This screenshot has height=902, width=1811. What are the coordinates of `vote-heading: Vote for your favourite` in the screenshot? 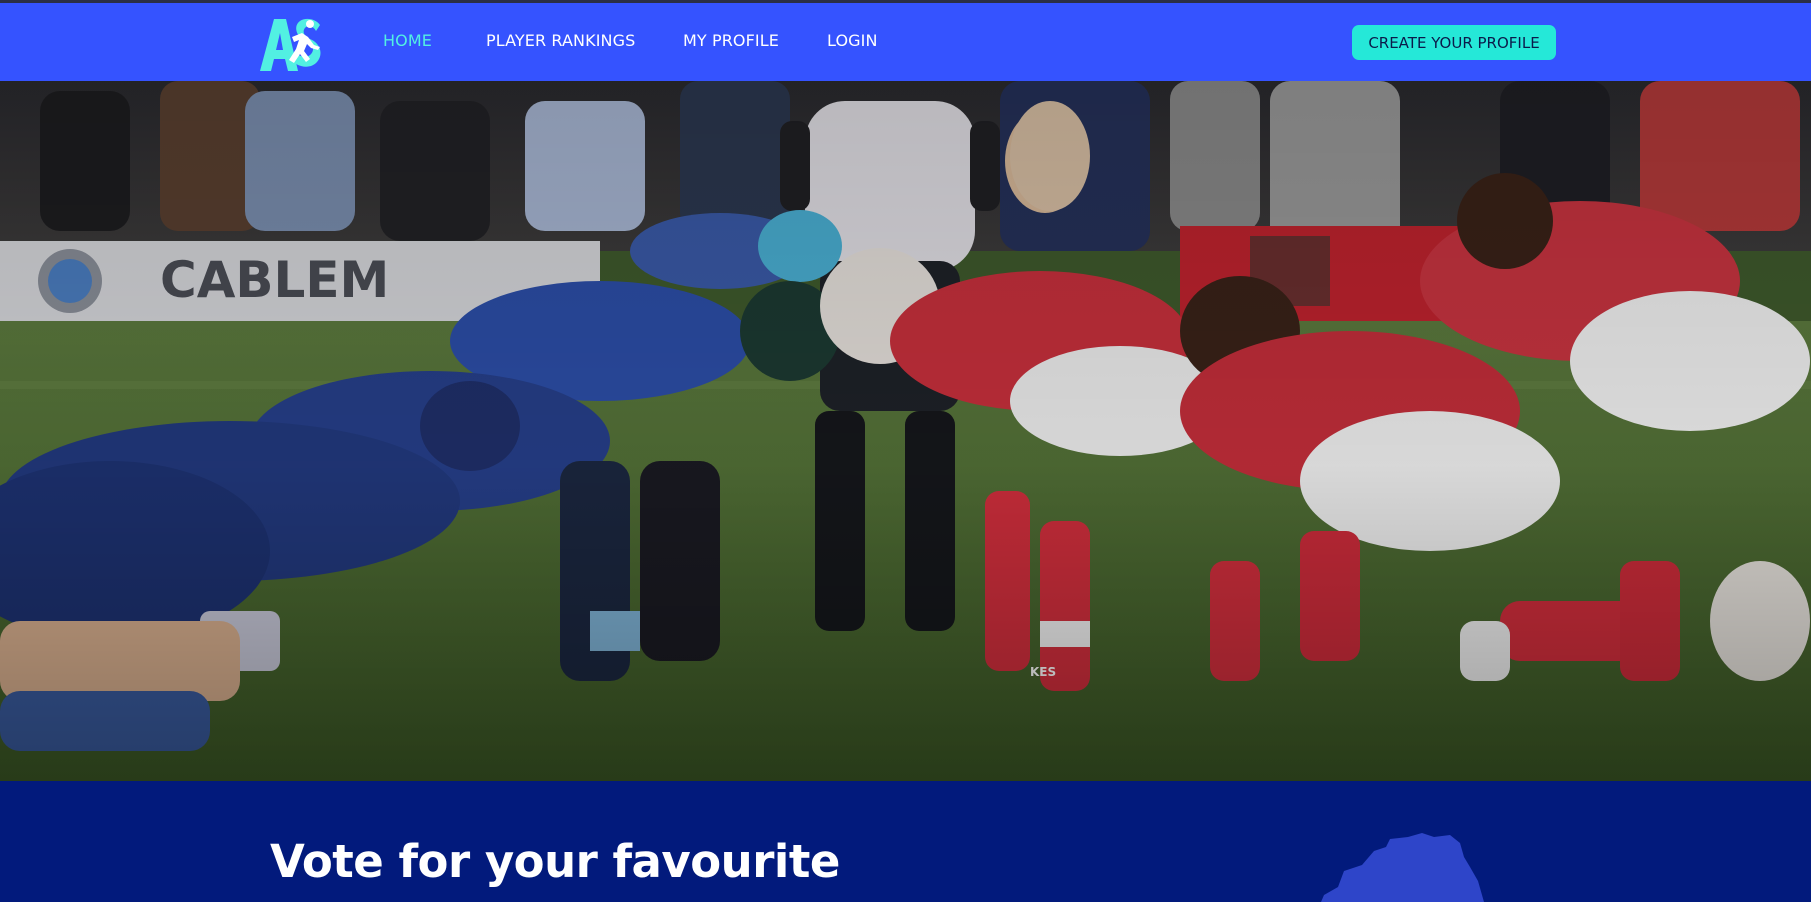 It's located at (555, 861).